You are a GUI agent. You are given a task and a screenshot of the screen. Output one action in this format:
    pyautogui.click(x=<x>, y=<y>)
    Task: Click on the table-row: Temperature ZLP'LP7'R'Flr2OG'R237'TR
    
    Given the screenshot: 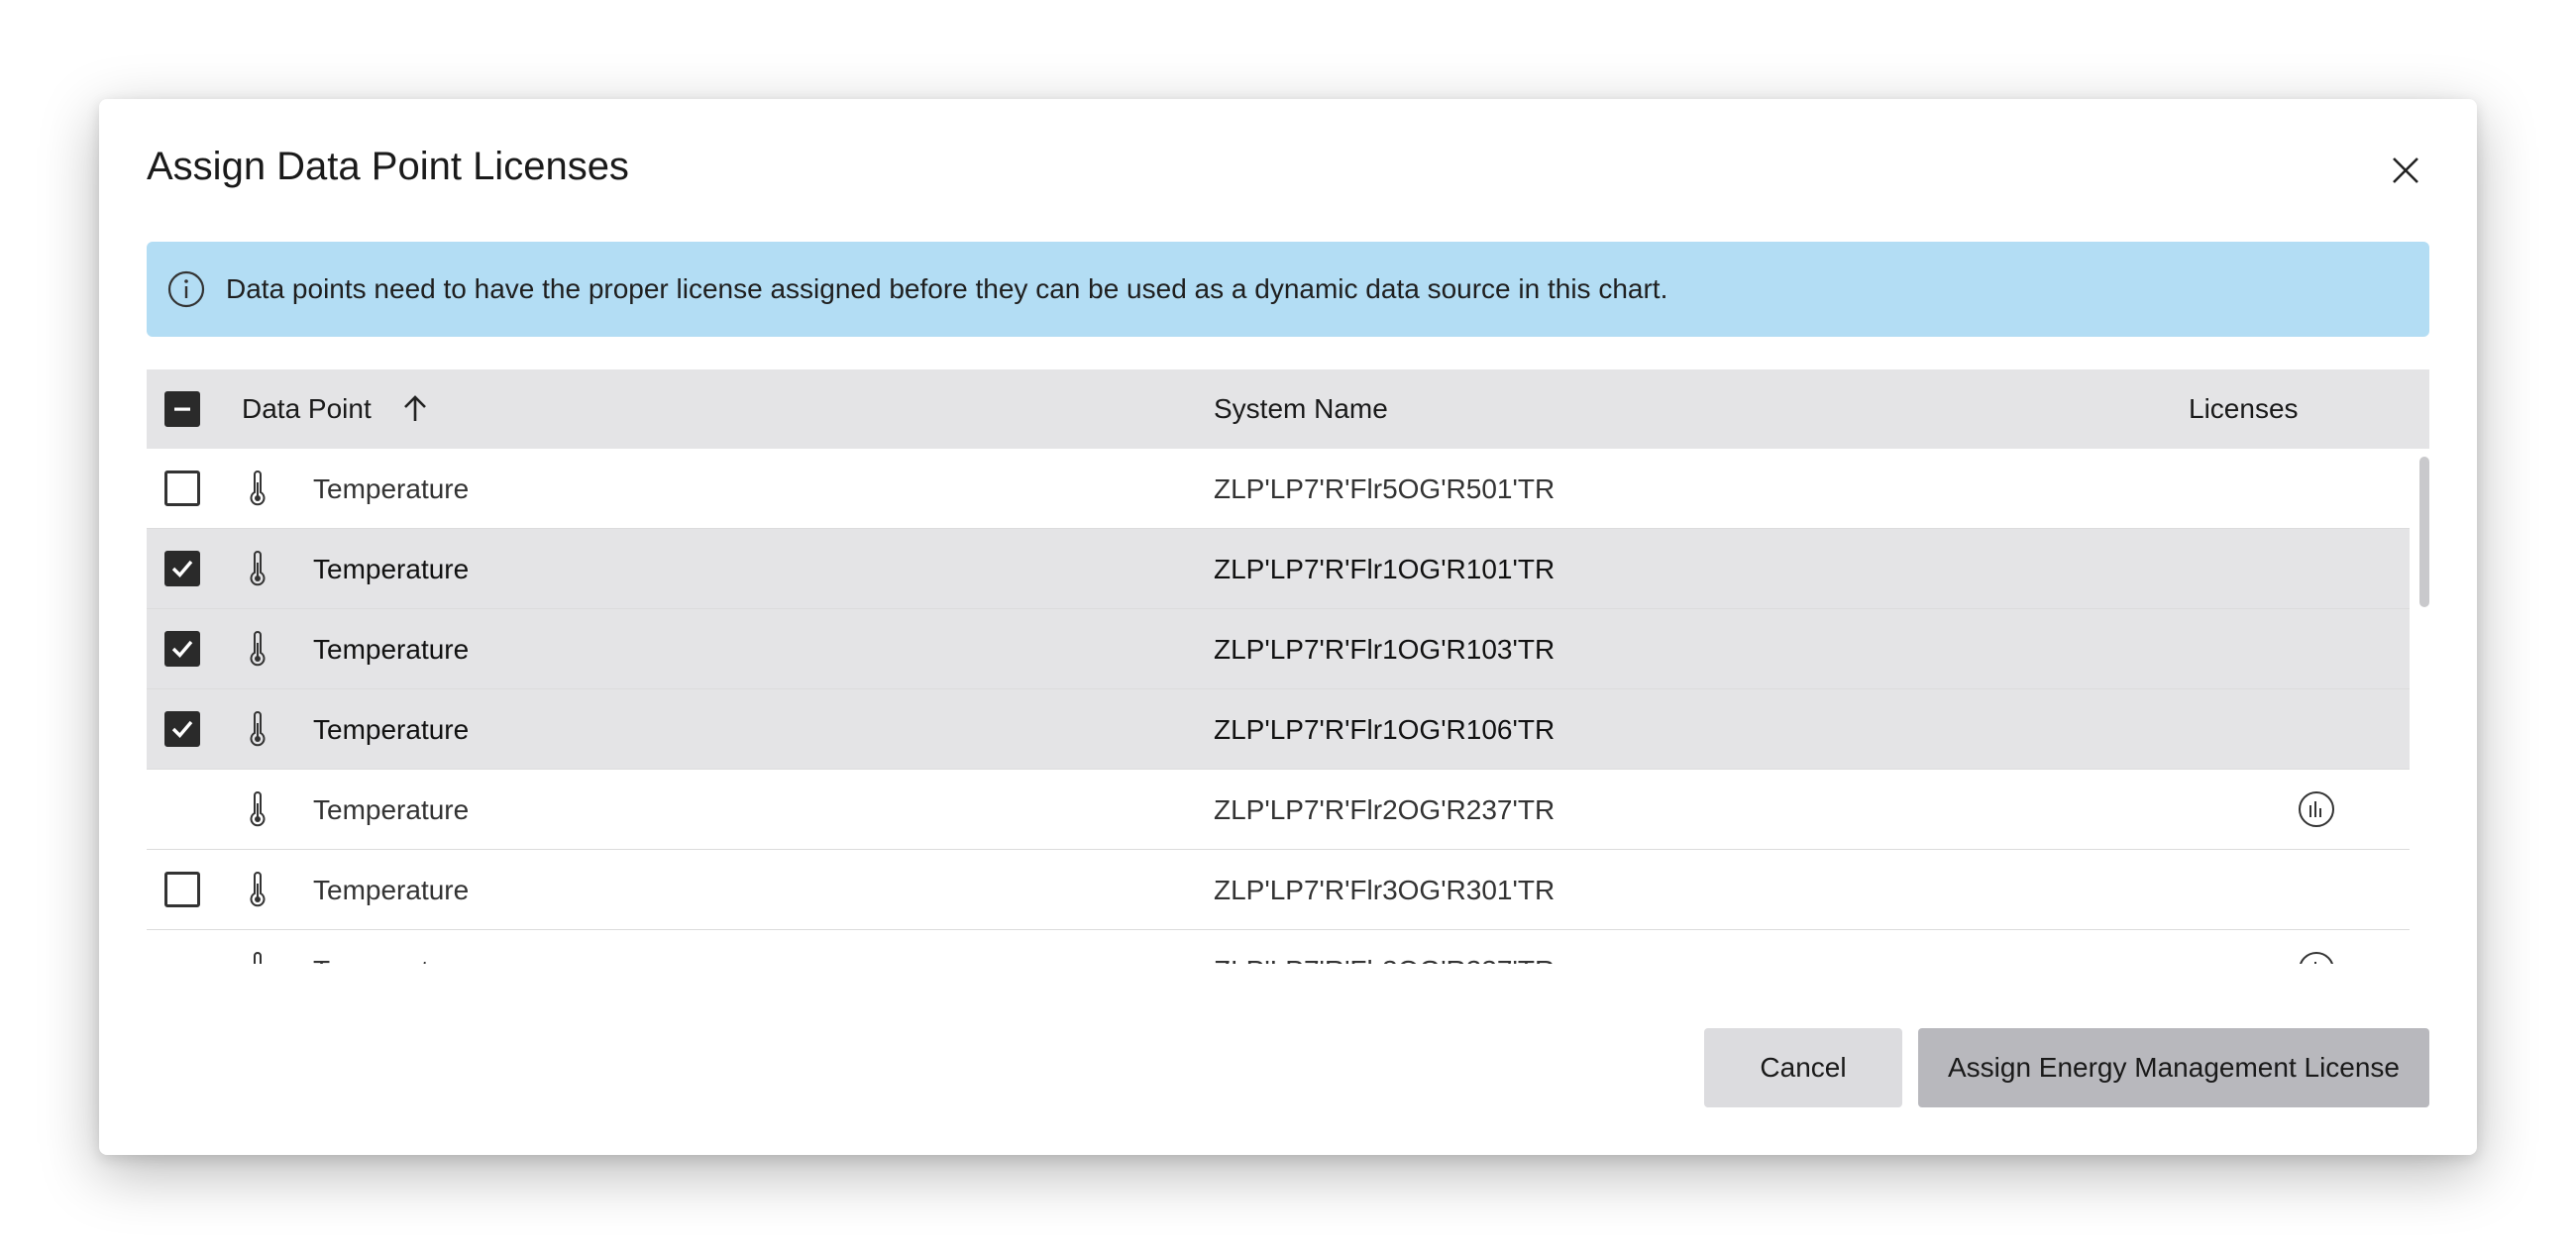 What is the action you would take?
    pyautogui.click(x=1278, y=810)
    